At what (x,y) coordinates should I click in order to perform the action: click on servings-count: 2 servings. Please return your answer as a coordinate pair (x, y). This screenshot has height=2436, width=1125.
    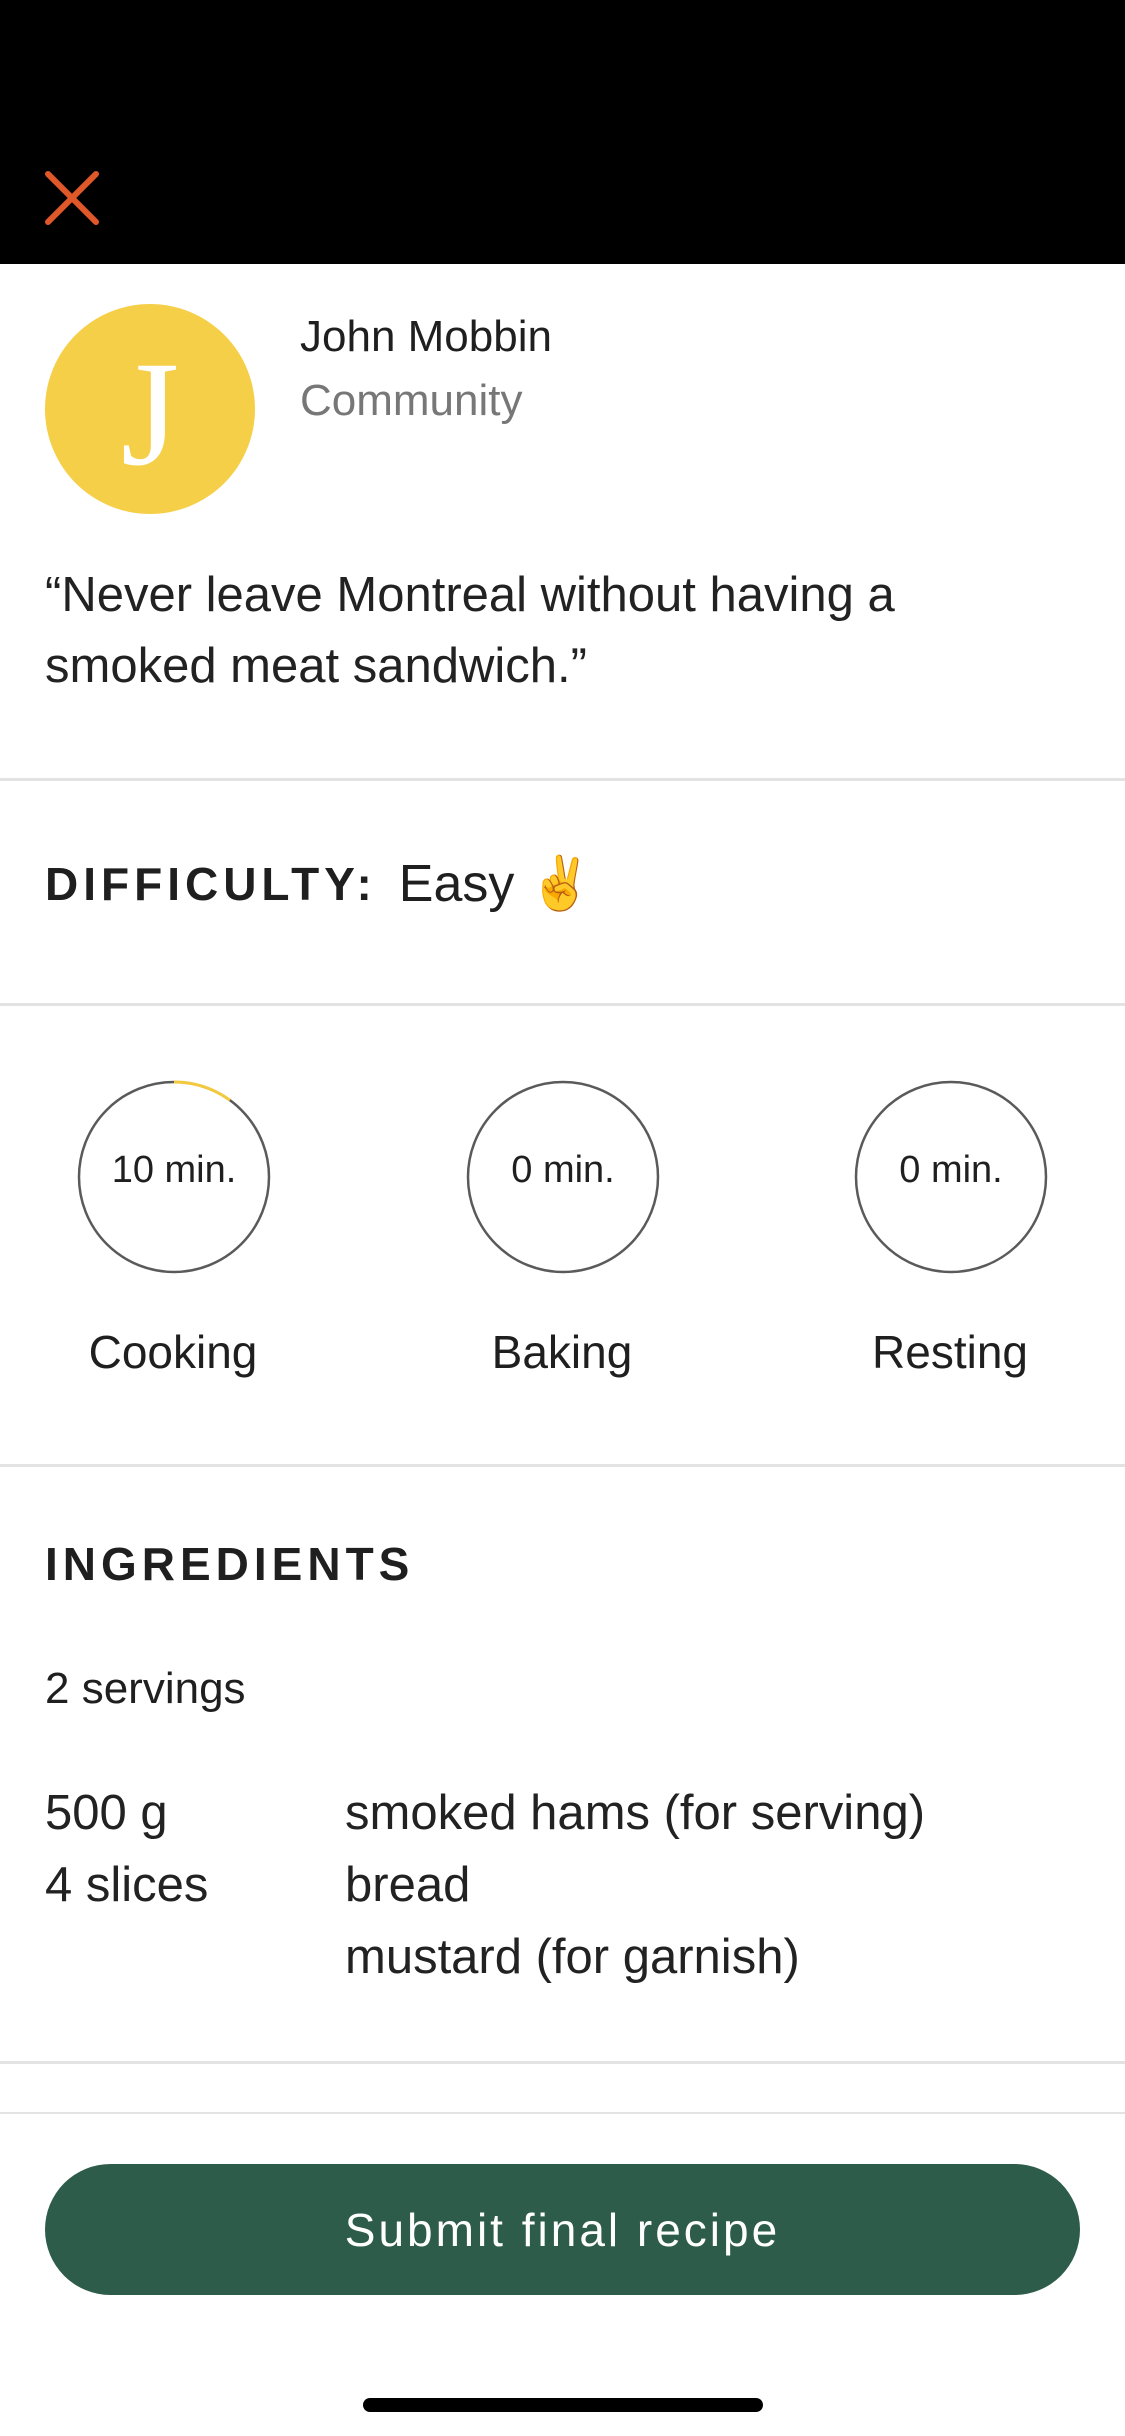
    Looking at the image, I should click on (145, 1688).